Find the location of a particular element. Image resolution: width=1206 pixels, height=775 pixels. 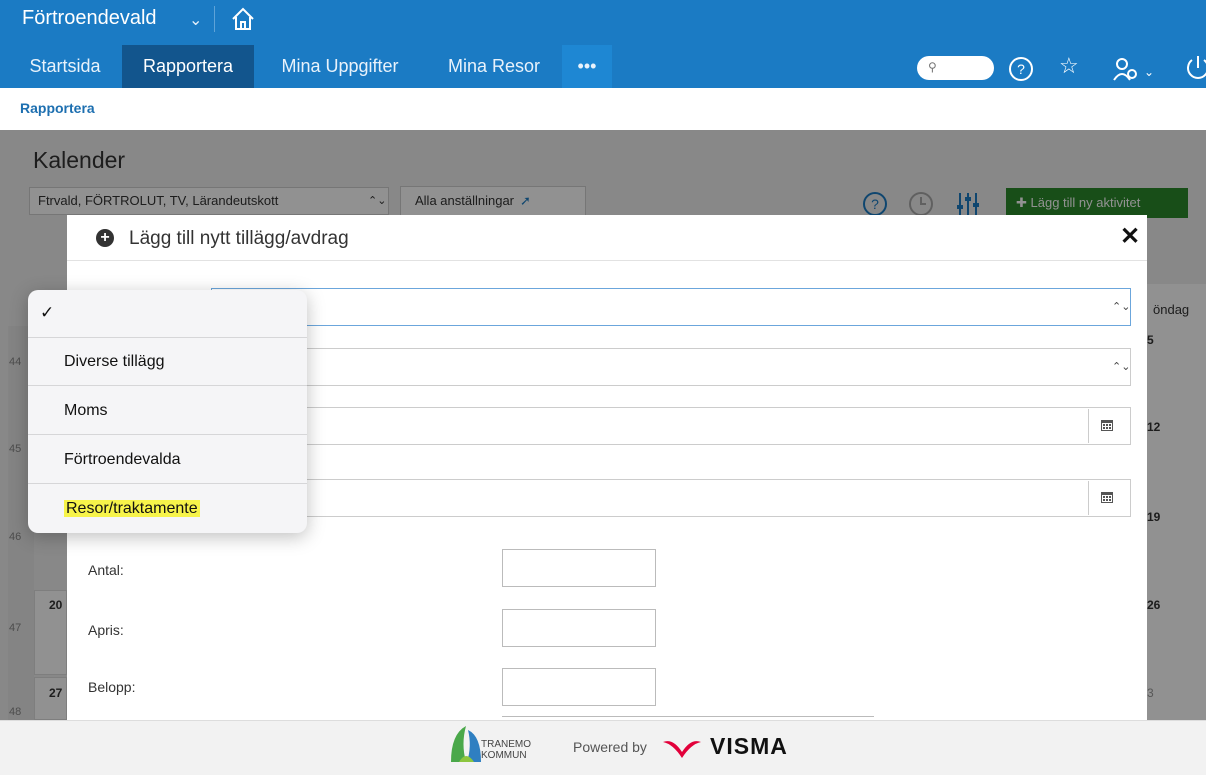

breadcrumb-current: Rapportera is located at coordinates (57, 108).